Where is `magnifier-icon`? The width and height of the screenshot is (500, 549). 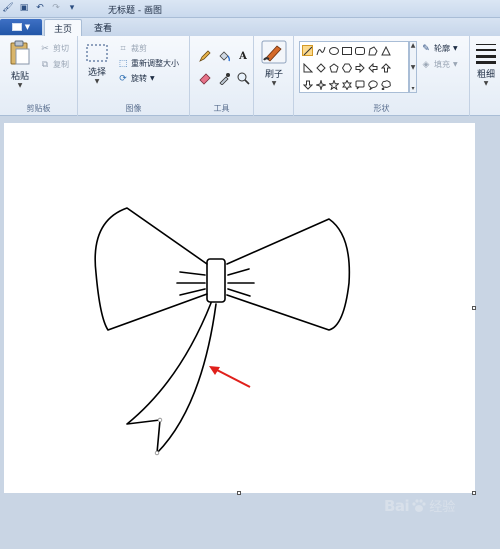
magnifier-icon is located at coordinates (243, 78).